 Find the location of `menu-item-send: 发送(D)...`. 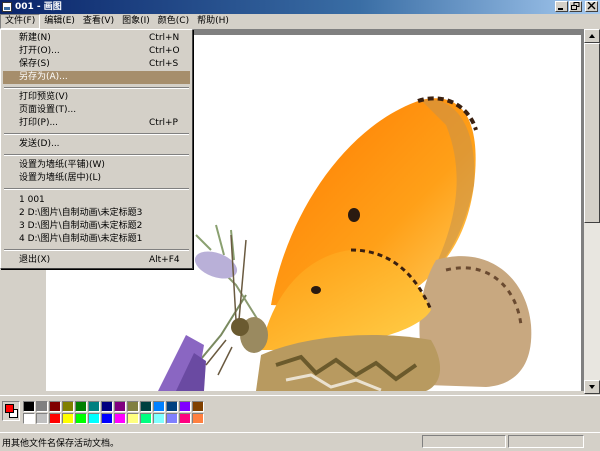

menu-item-send: 发送(D)... is located at coordinates (96, 144).